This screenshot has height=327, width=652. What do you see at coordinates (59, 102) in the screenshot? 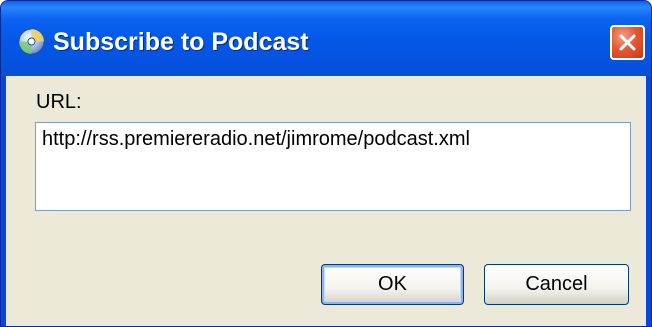
I see `url-label: URL:` at bounding box center [59, 102].